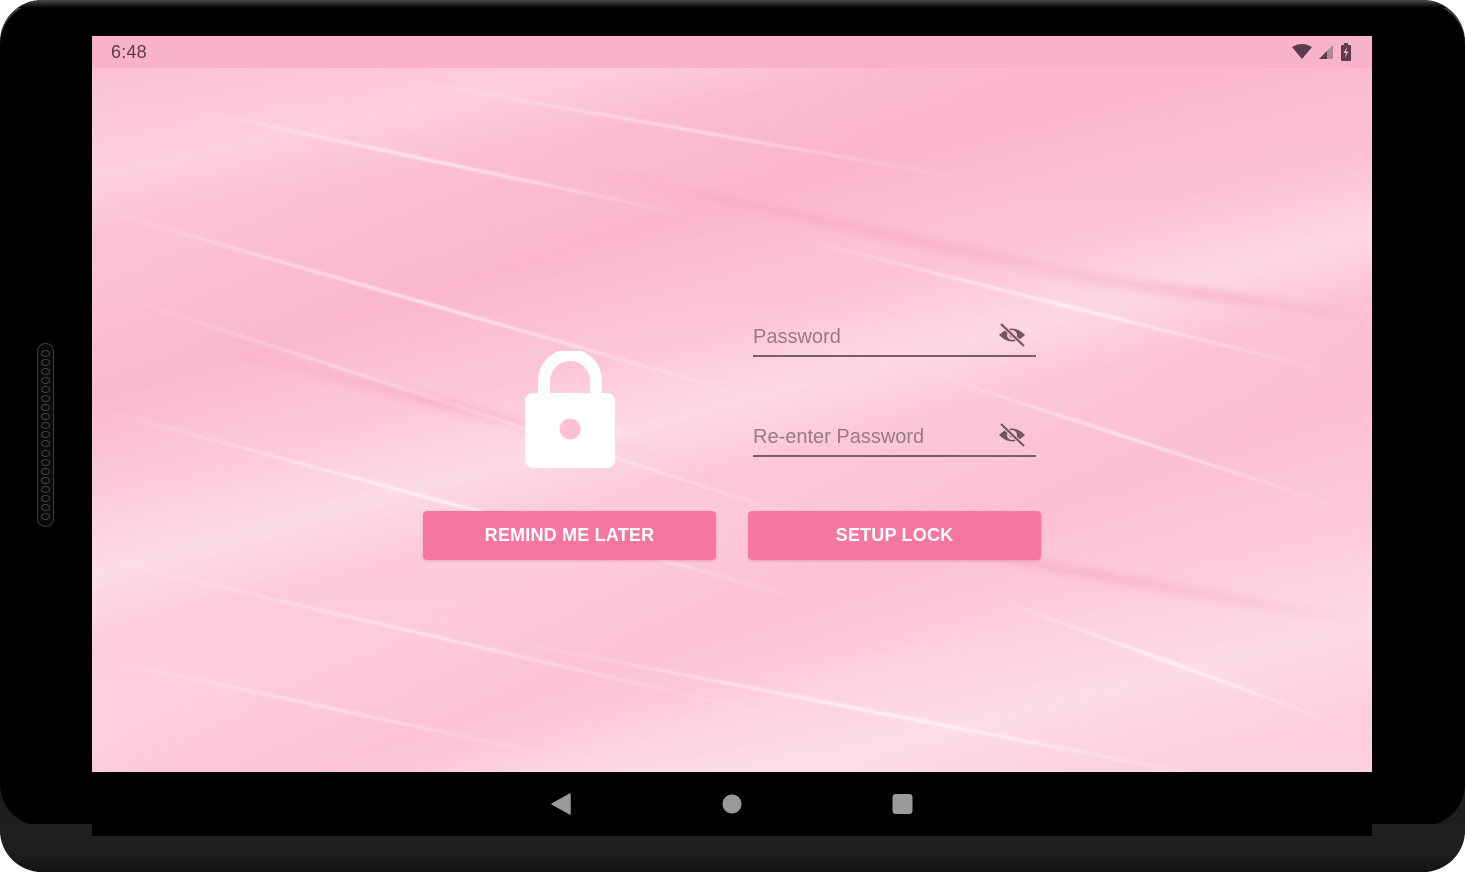 The image size is (1465, 872). What do you see at coordinates (894, 535) in the screenshot?
I see `setup-lock-button: SETUP LOCK` at bounding box center [894, 535].